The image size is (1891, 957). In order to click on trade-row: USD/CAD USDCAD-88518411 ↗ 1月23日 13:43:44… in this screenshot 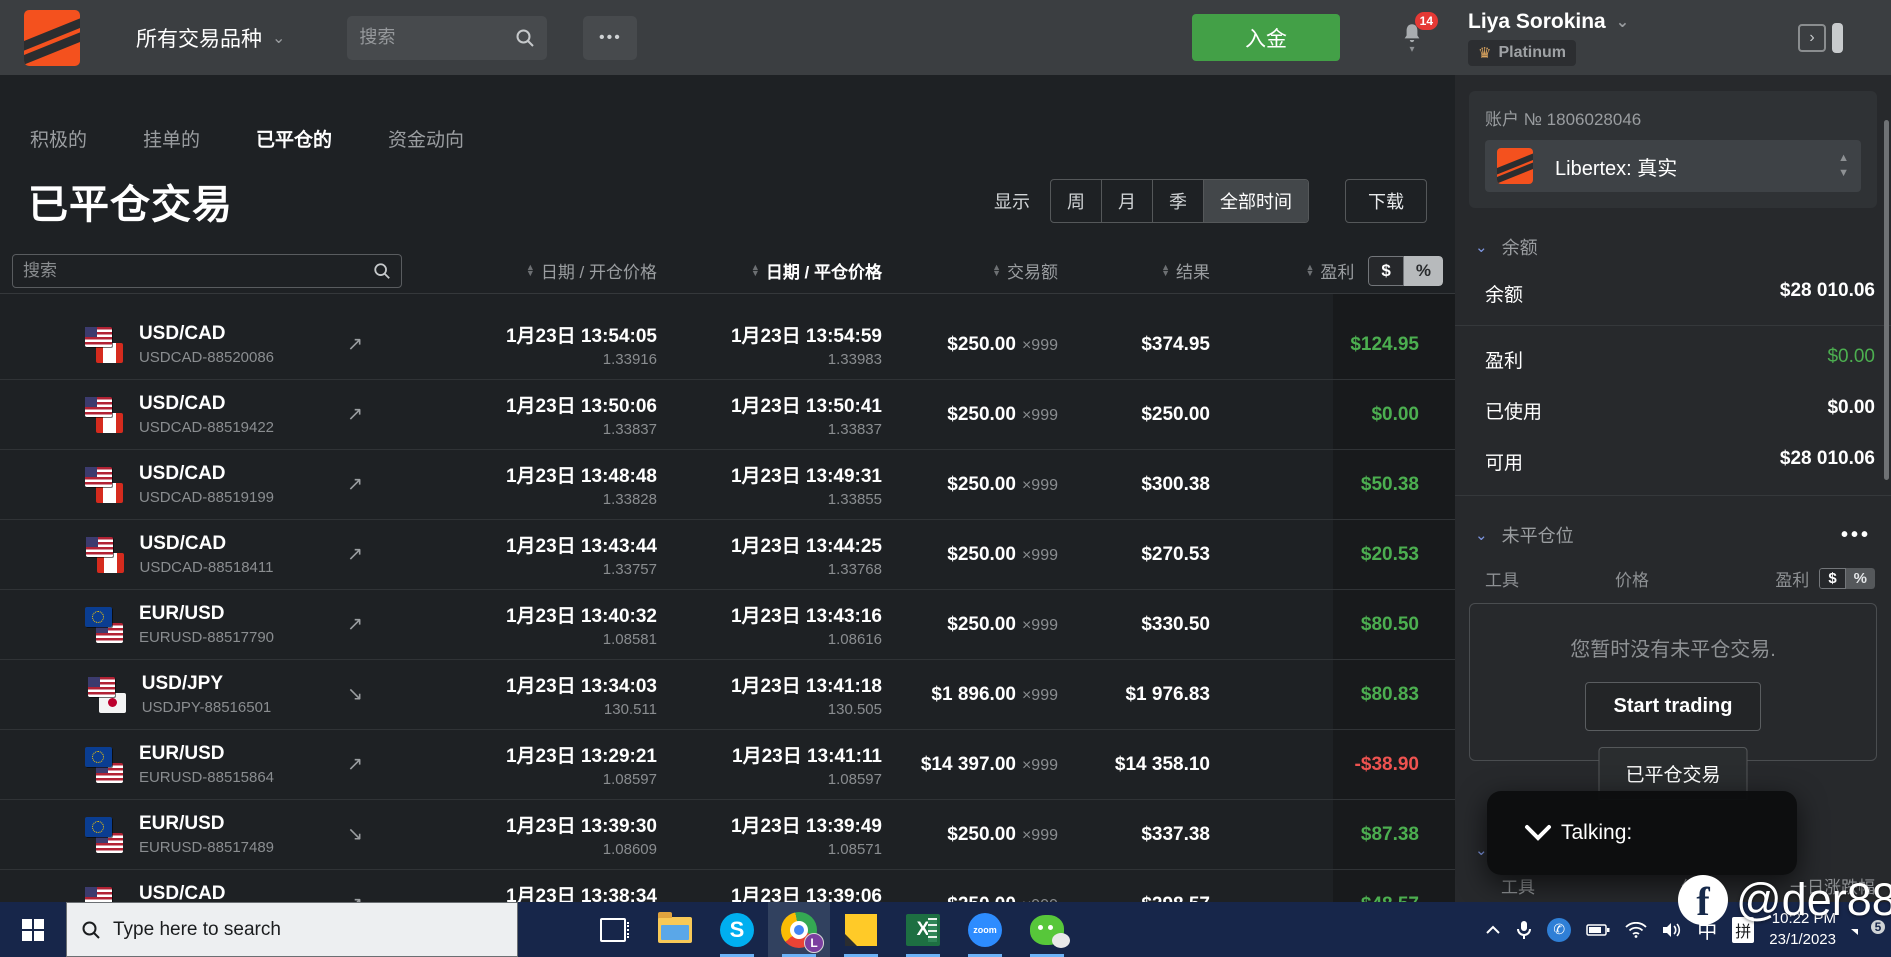, I will do `click(727, 555)`.